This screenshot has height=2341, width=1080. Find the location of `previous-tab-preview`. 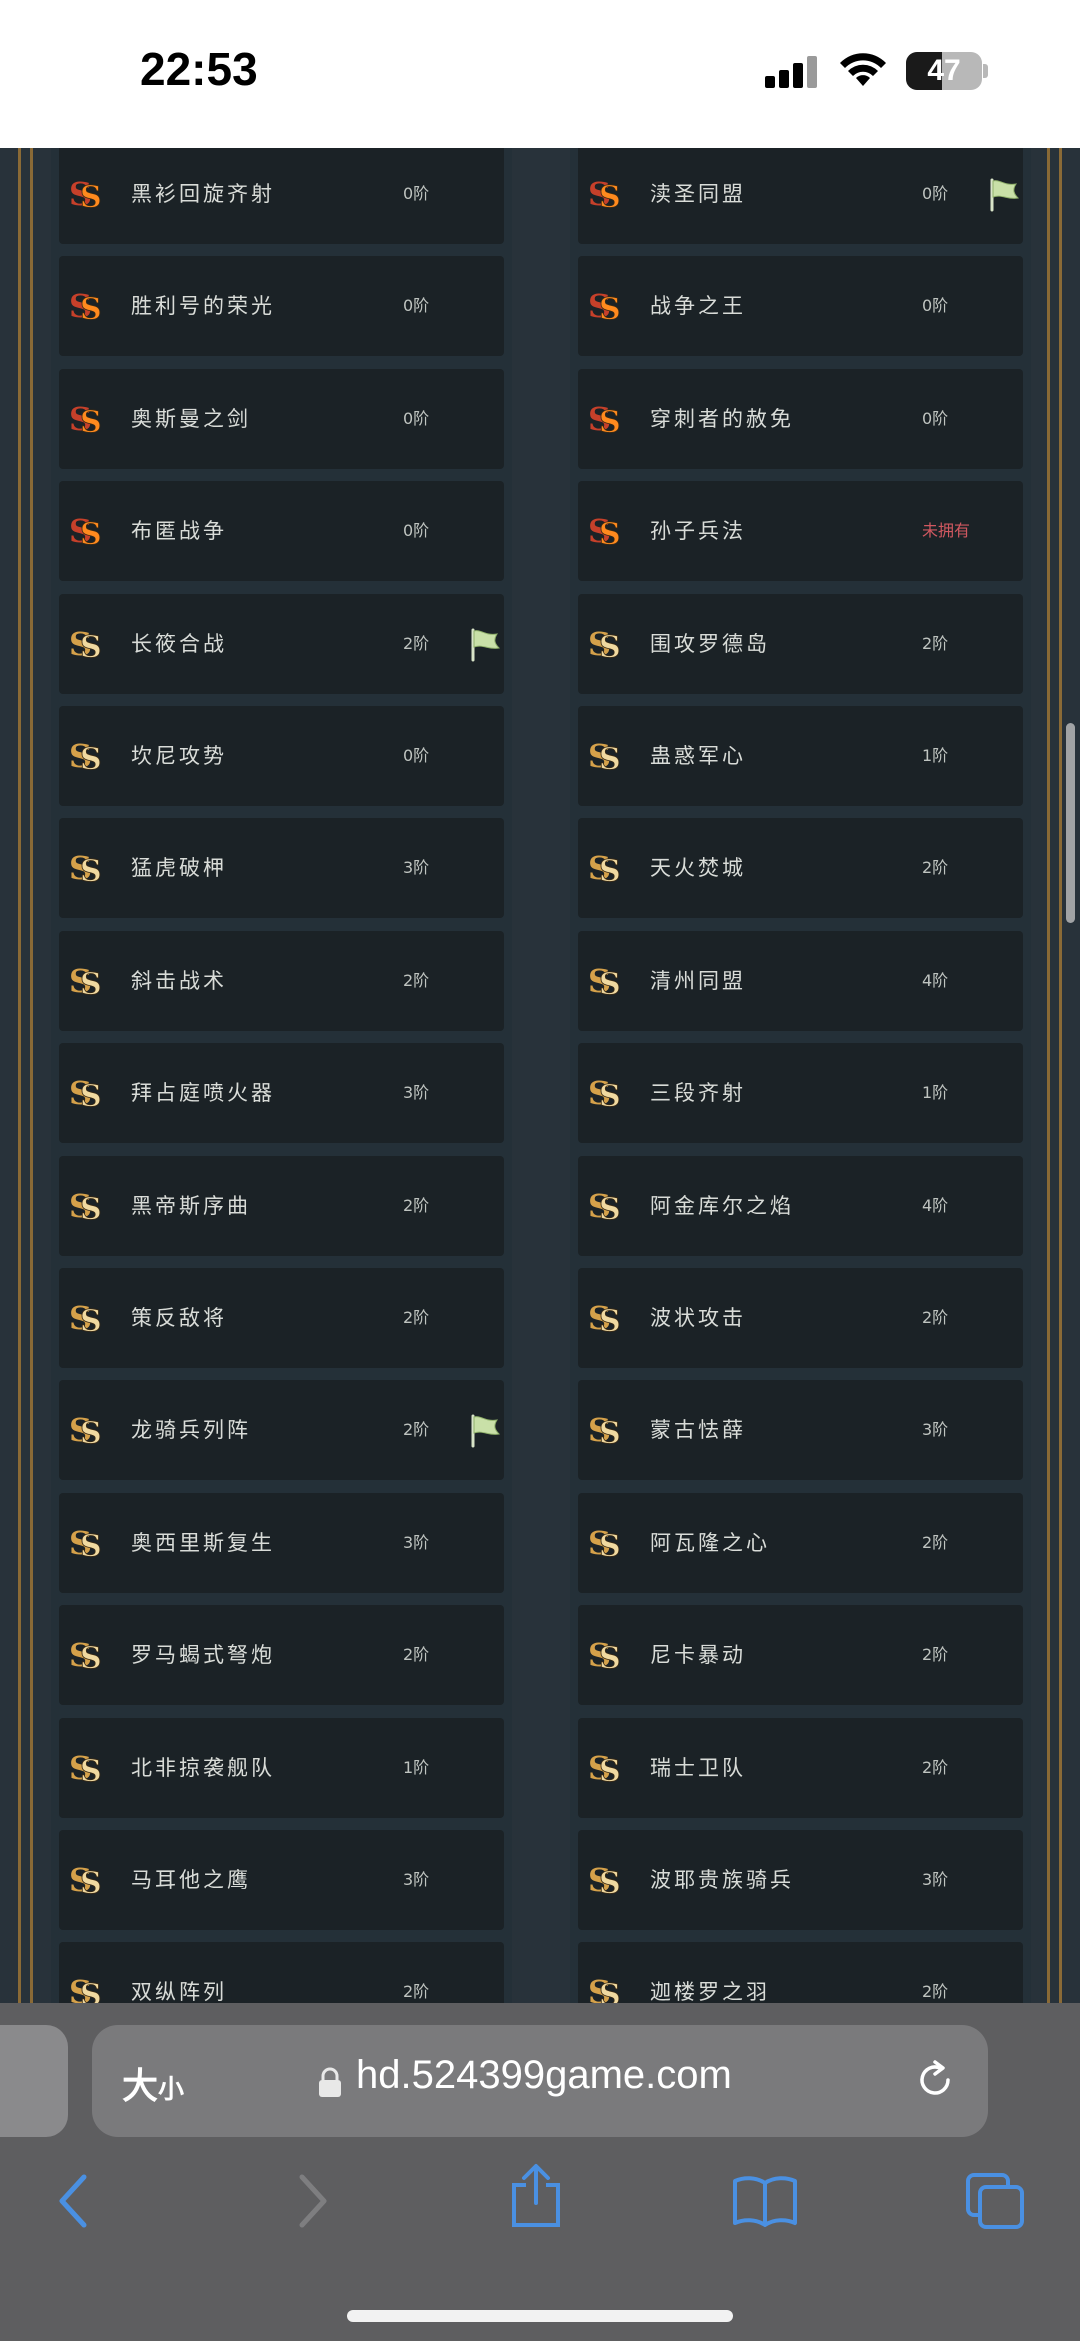

previous-tab-preview is located at coordinates (34, 2081).